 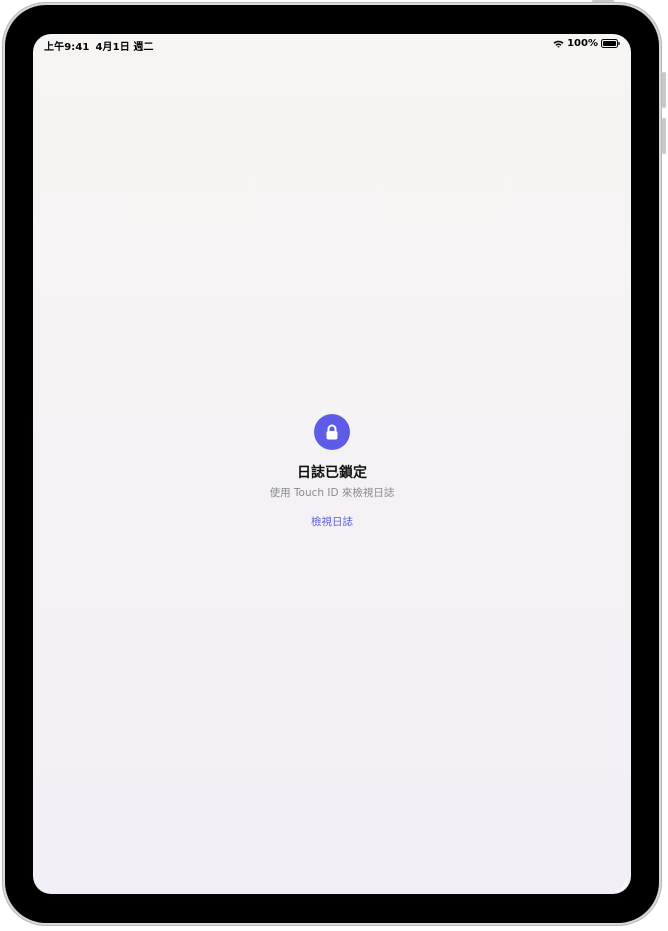 I want to click on wifi-icon, so click(x=558, y=44).